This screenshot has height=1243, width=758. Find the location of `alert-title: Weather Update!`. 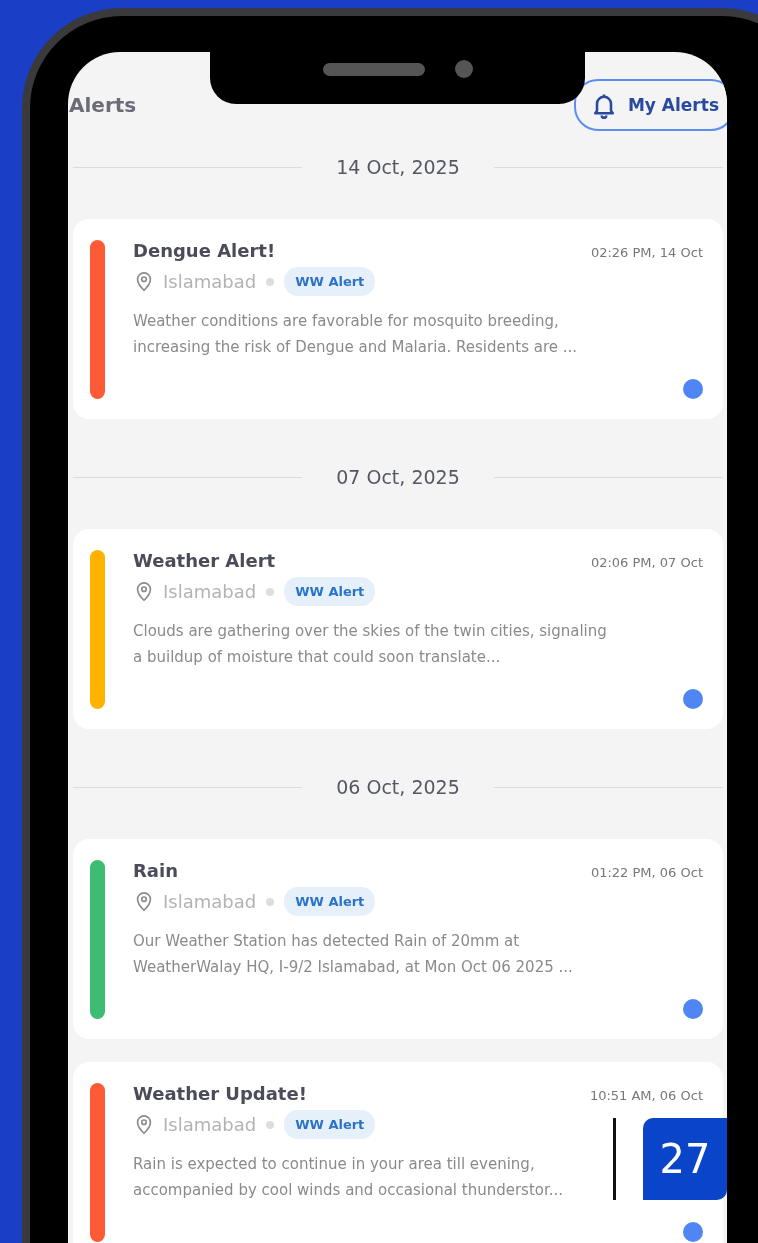

alert-title: Weather Update! is located at coordinates (220, 1093).